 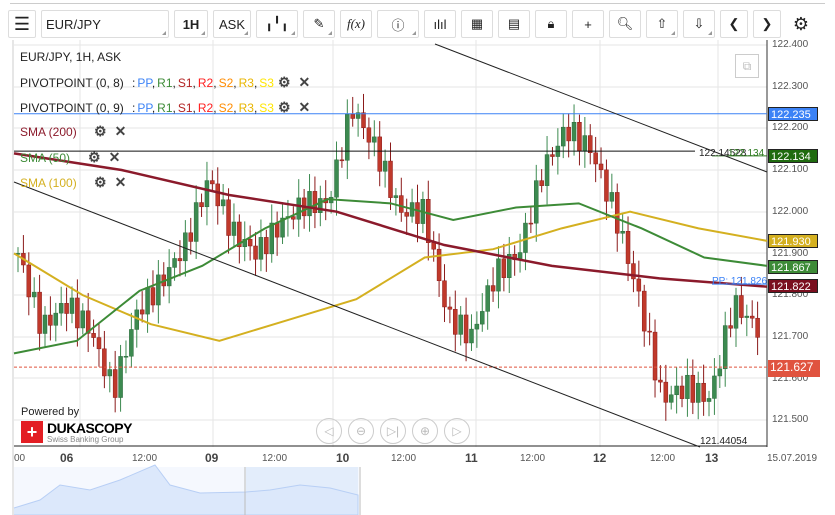 I want to click on news-button: ▤, so click(x=514, y=24).